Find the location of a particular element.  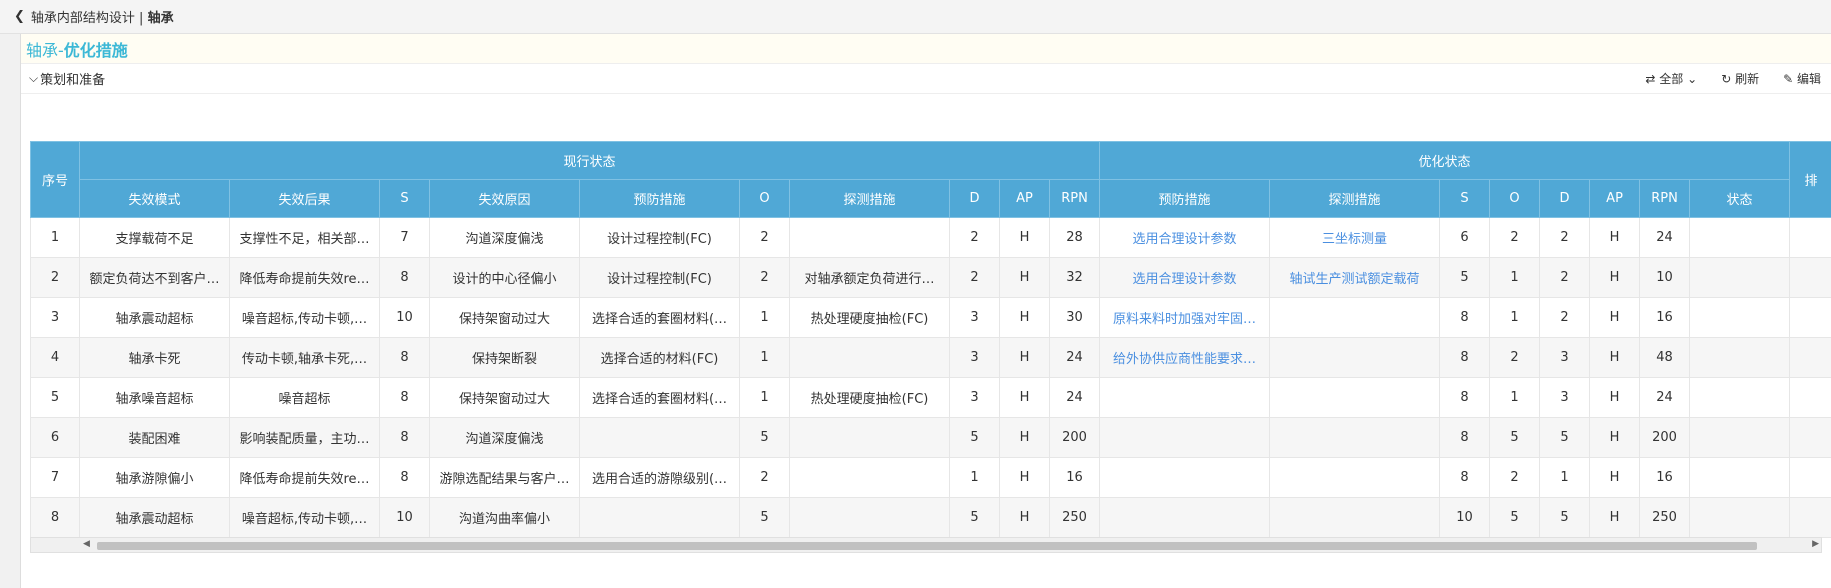

chevron-down-icon: ⌵ is located at coordinates (34, 78).